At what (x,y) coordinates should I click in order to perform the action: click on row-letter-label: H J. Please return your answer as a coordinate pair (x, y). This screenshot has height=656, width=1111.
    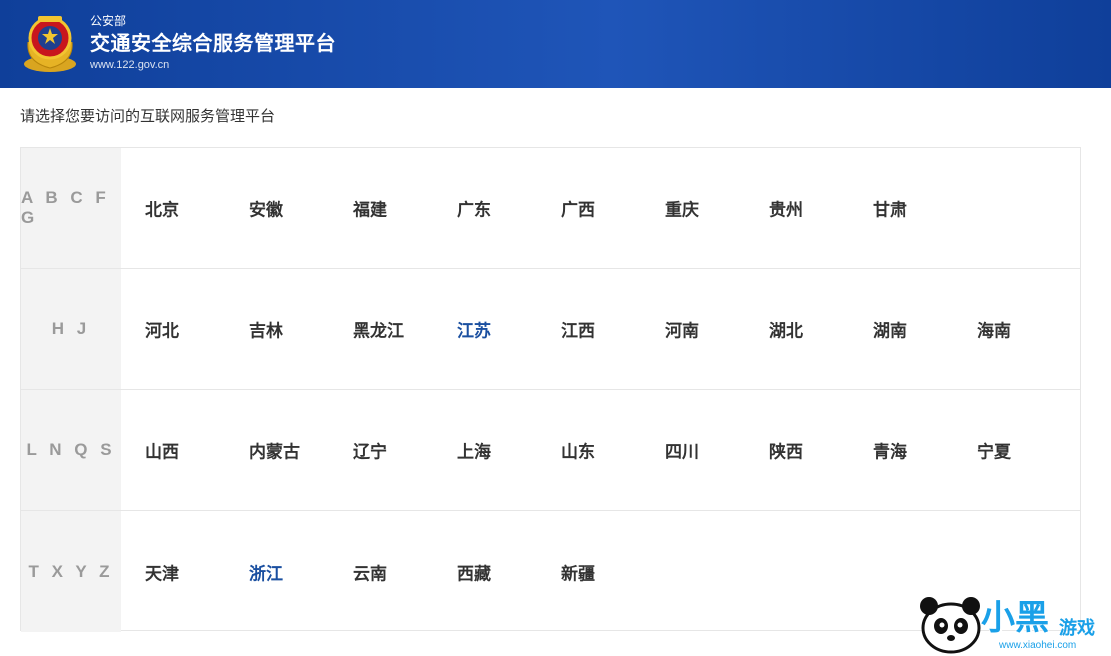
    Looking at the image, I should click on (71, 329).